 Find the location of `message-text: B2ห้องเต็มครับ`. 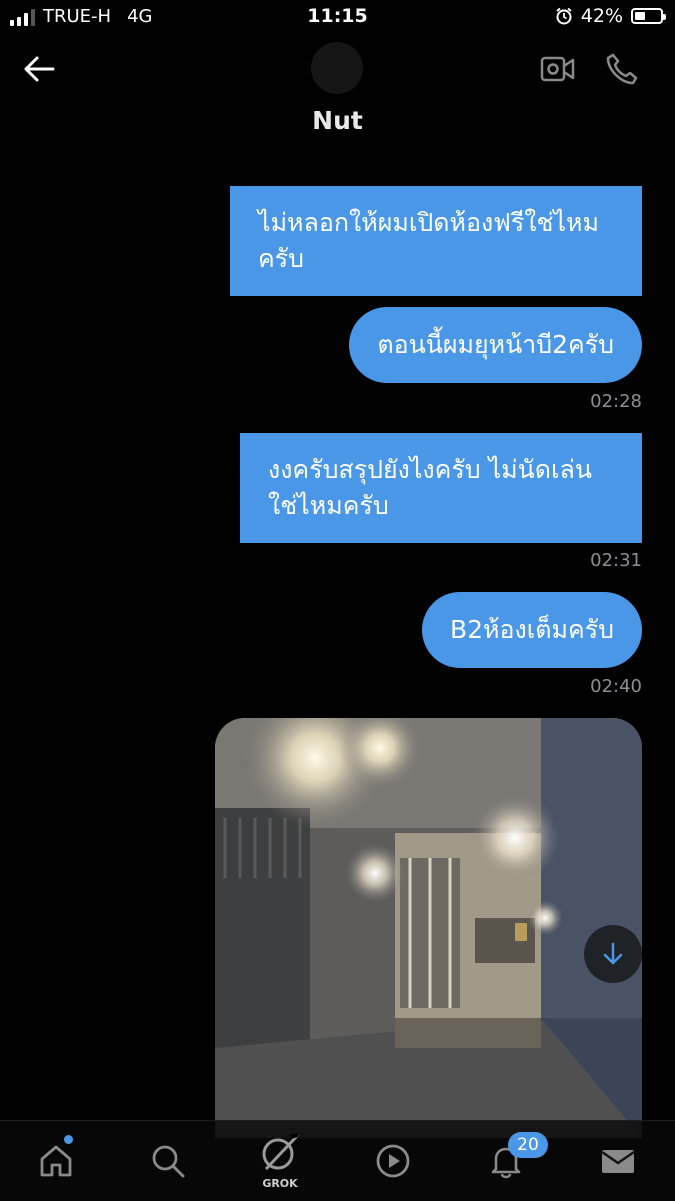

message-text: B2ห้องเต็มครับ is located at coordinates (531, 629).